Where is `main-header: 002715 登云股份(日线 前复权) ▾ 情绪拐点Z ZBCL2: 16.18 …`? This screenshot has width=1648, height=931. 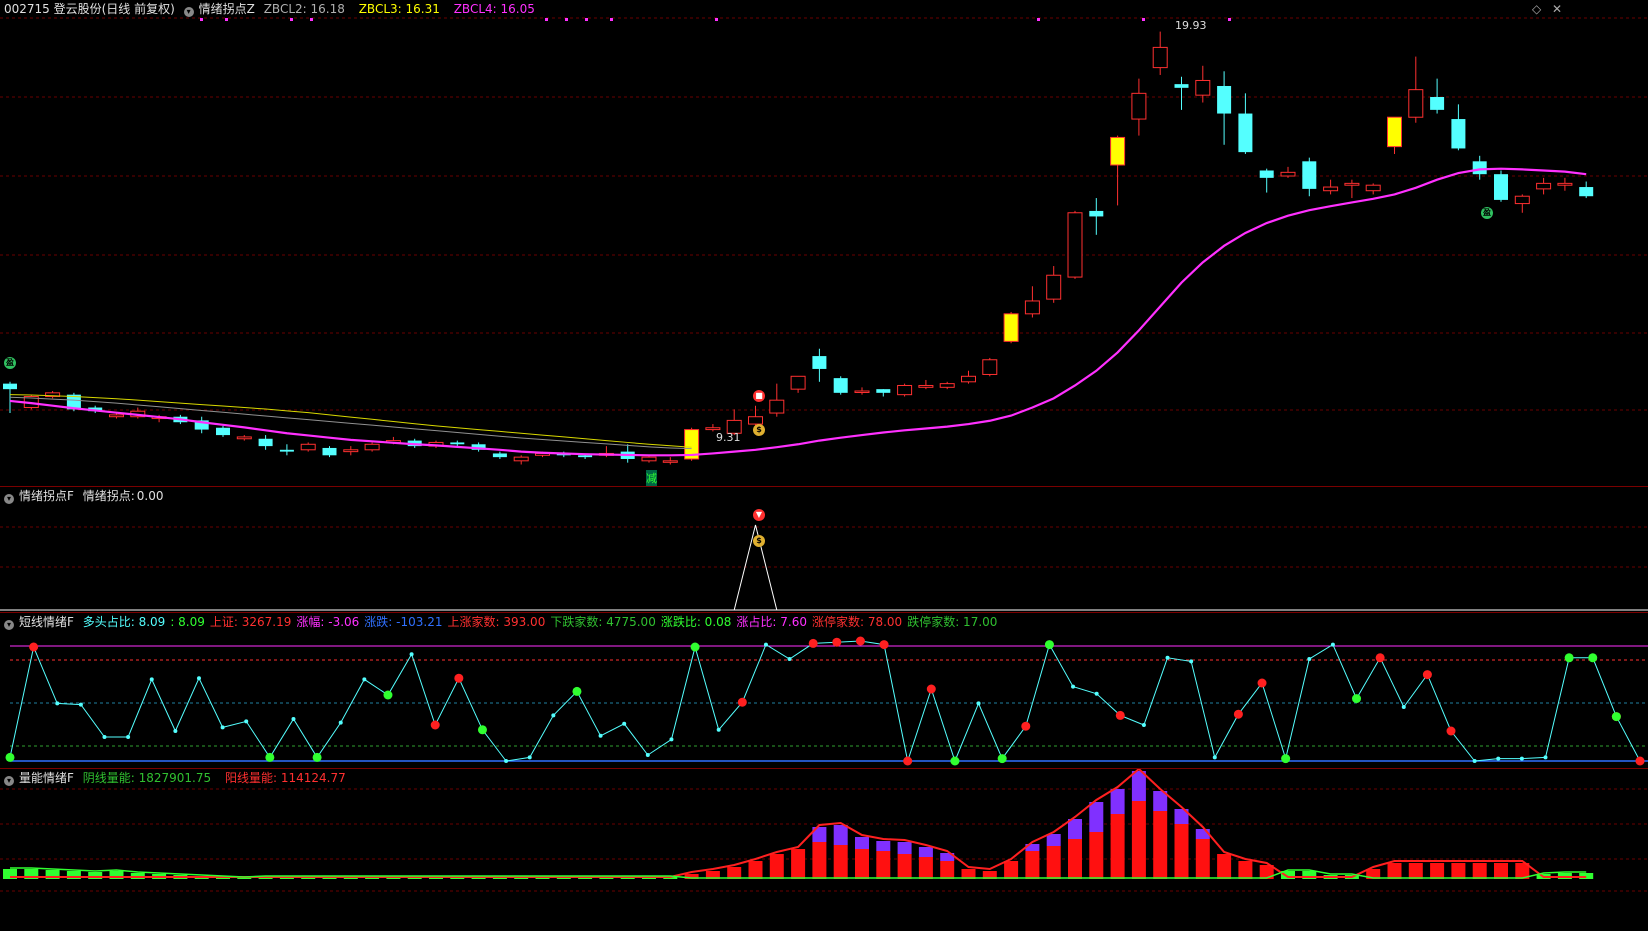 main-header: 002715 登云股份(日线 前复权) ▾ 情绪拐点Z ZBCL2: 16.18 … is located at coordinates (274, 9).